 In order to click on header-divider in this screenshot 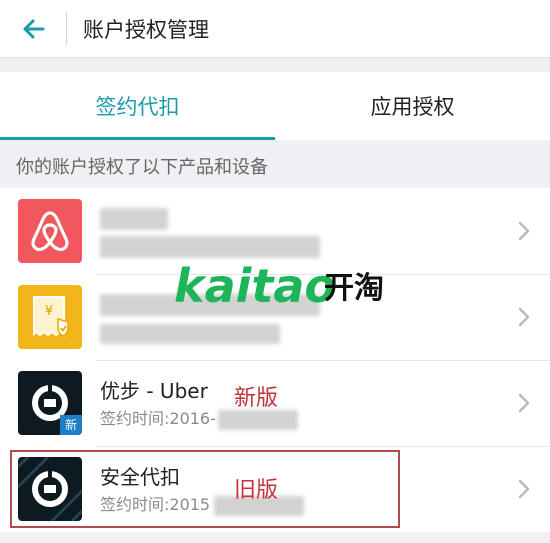, I will do `click(66, 28)`.